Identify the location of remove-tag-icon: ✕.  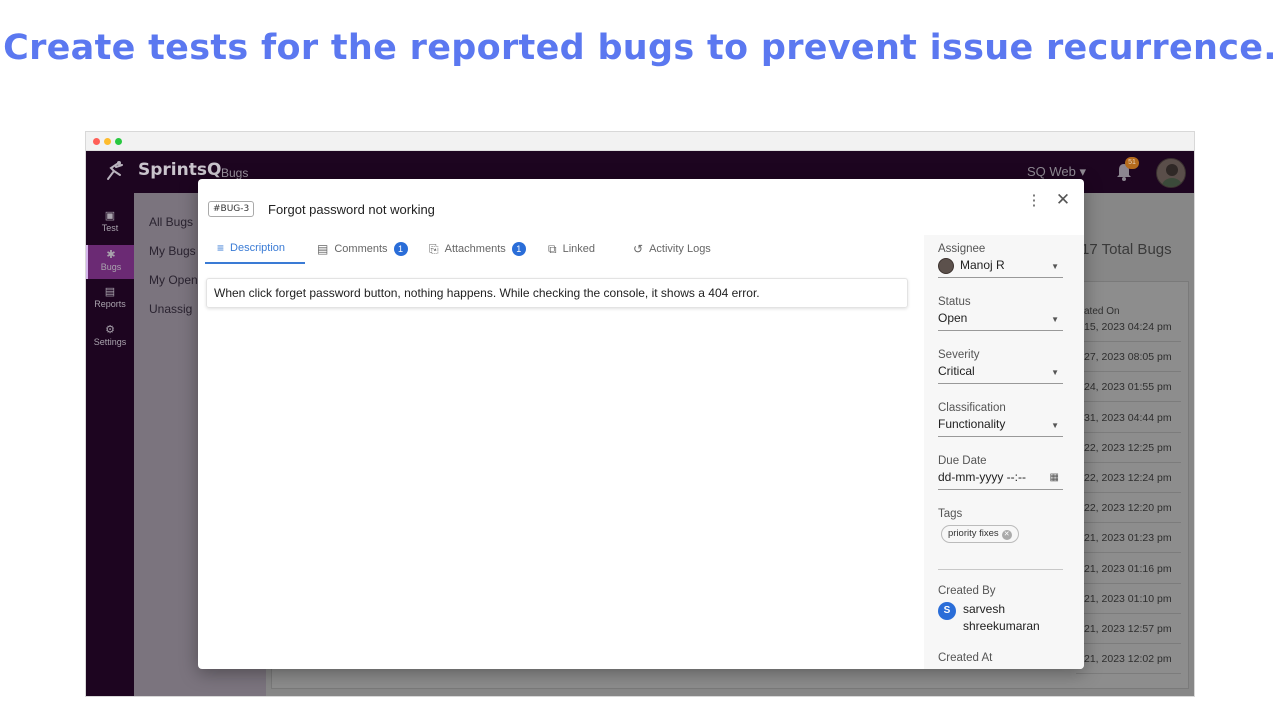
(1006, 535).